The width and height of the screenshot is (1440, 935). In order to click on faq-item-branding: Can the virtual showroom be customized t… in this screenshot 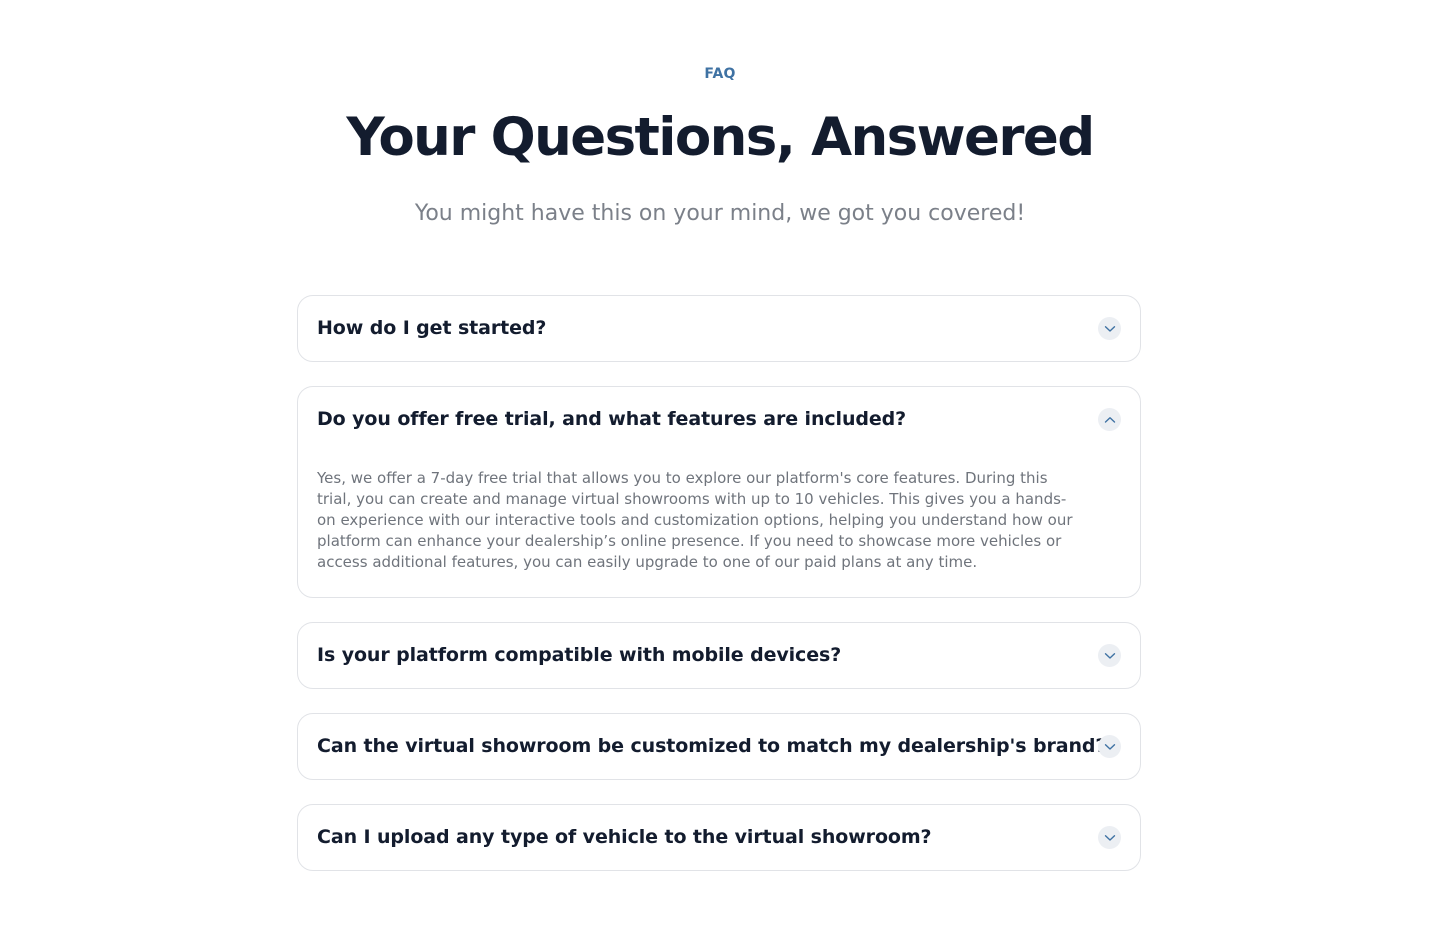, I will do `click(719, 746)`.